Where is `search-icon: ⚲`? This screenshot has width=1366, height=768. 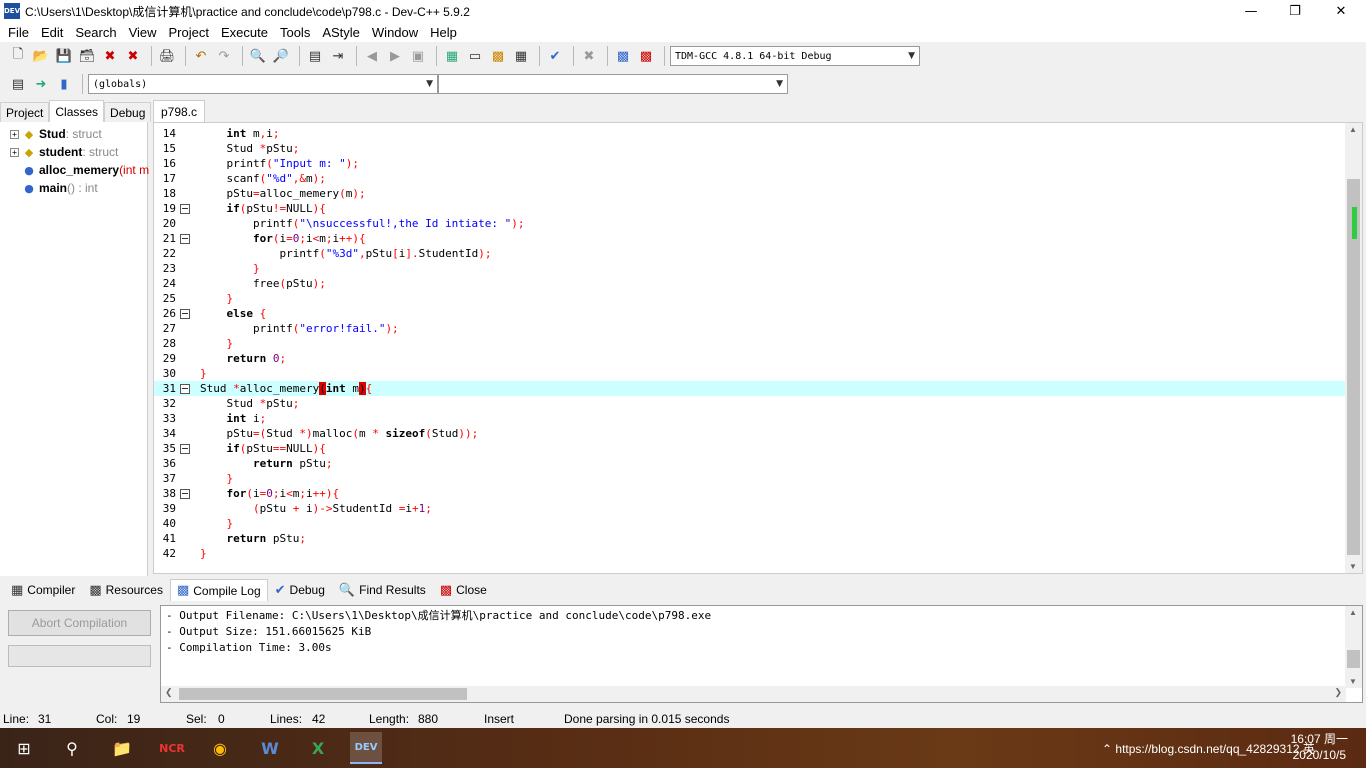 search-icon: ⚲ is located at coordinates (72, 748).